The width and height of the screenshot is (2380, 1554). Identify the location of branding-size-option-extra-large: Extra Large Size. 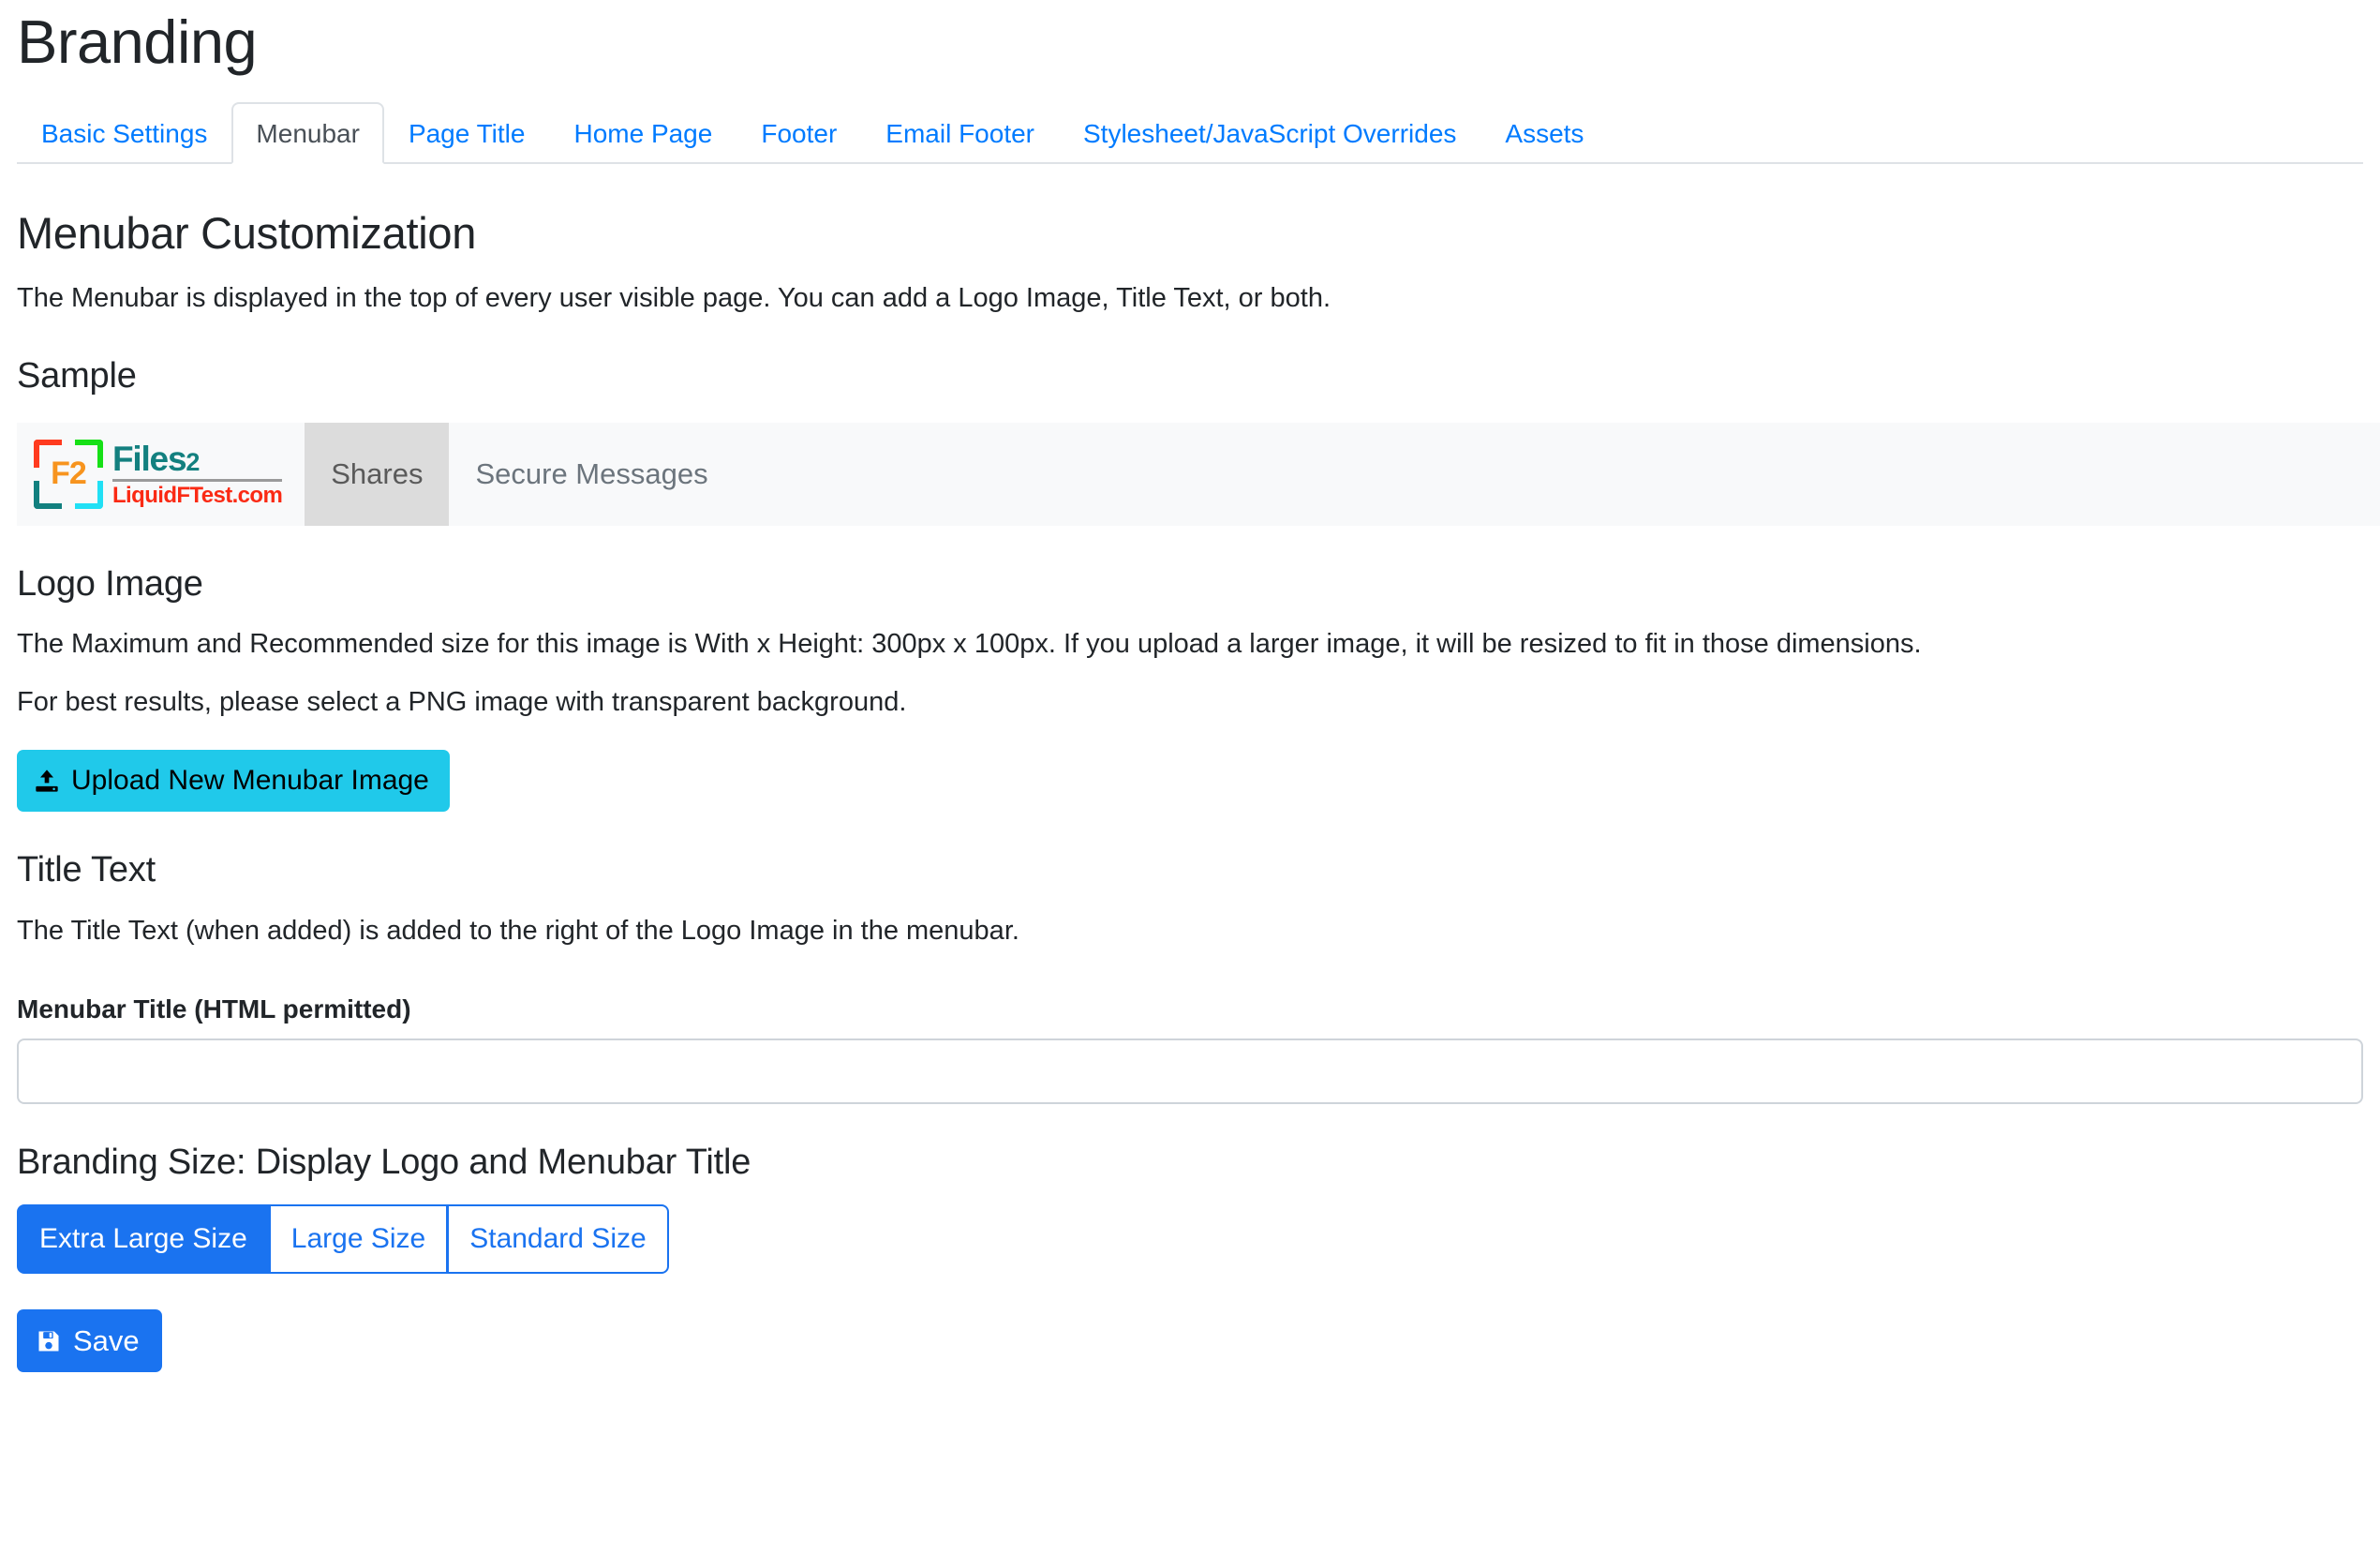
(143, 1239).